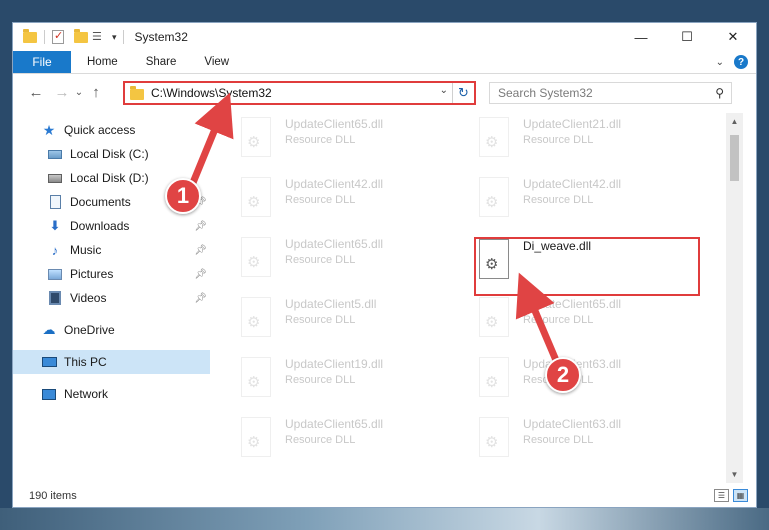  What do you see at coordinates (734, 121) in the screenshot?
I see `scroll-up-icon: ▲` at bounding box center [734, 121].